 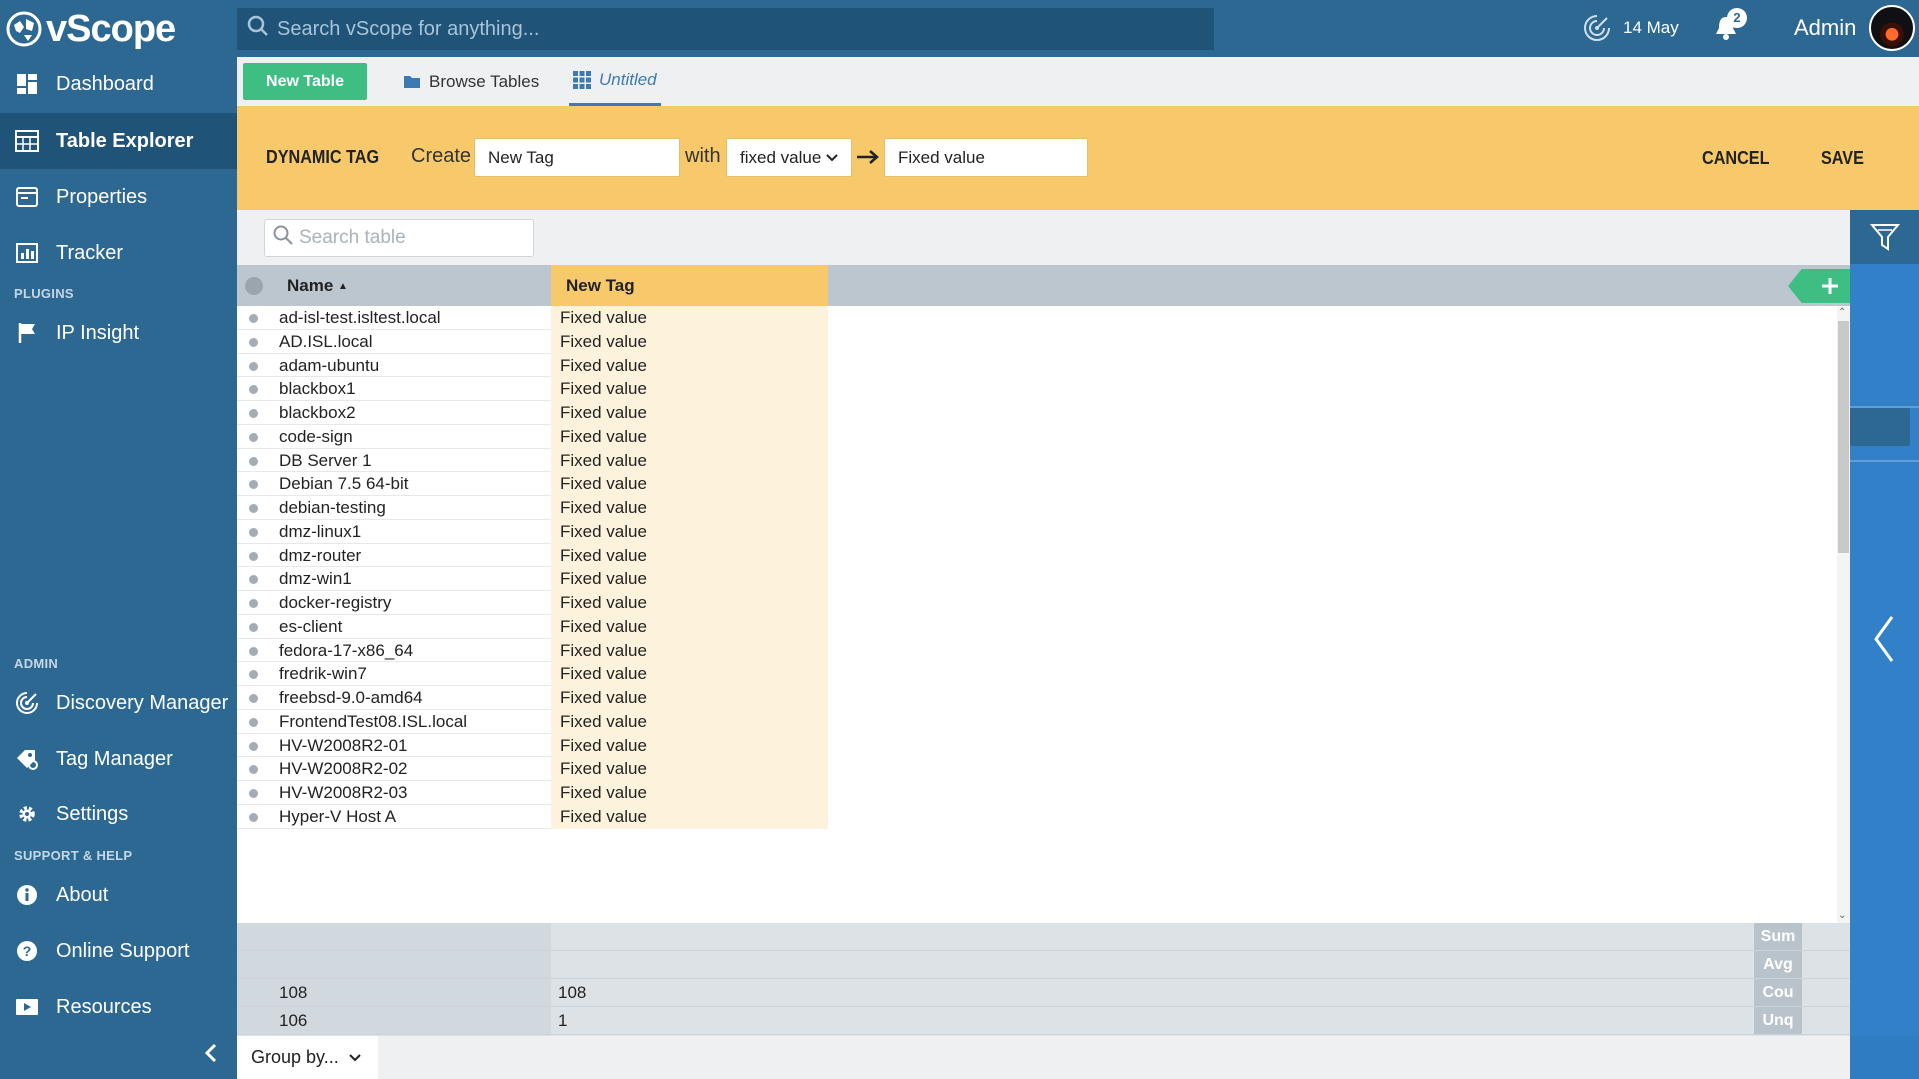 I want to click on select-all-checkbox, so click(x=254, y=286).